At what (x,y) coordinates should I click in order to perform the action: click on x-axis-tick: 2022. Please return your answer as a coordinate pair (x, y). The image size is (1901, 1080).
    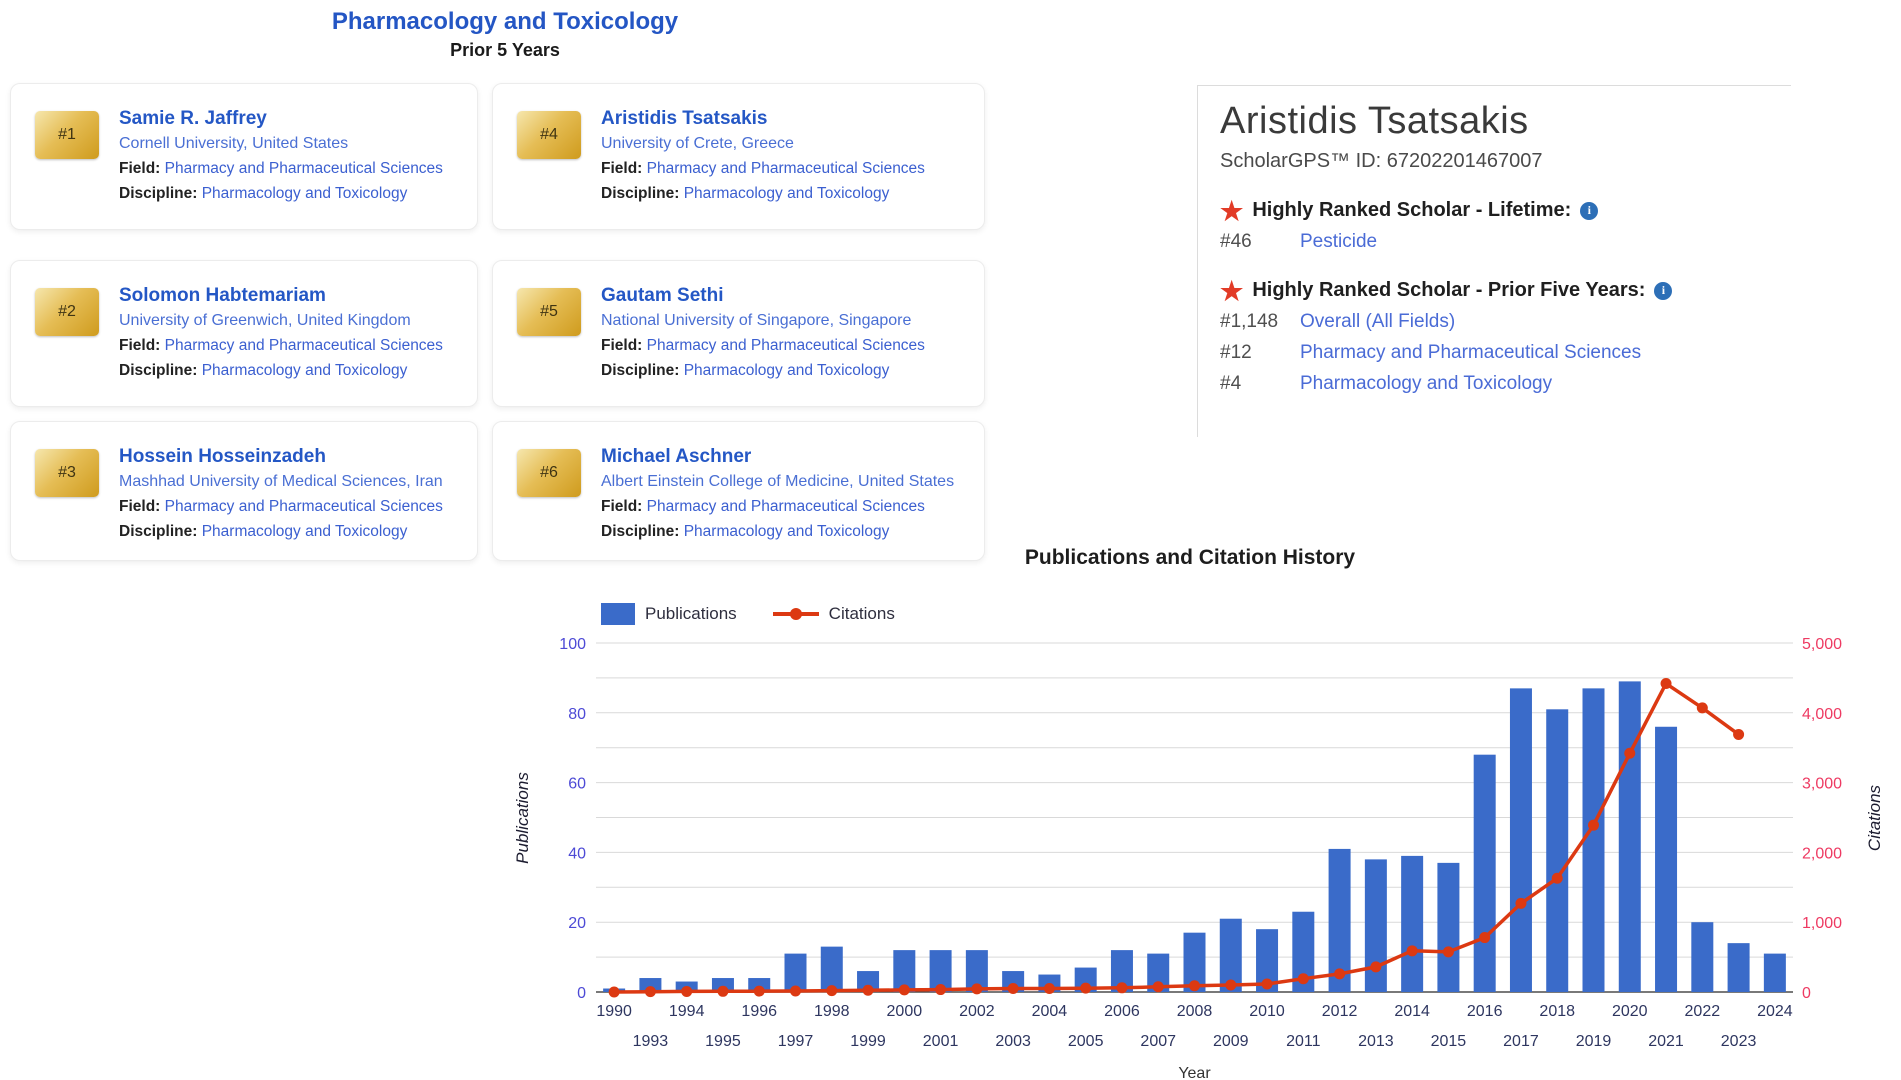
    Looking at the image, I should click on (1703, 1011).